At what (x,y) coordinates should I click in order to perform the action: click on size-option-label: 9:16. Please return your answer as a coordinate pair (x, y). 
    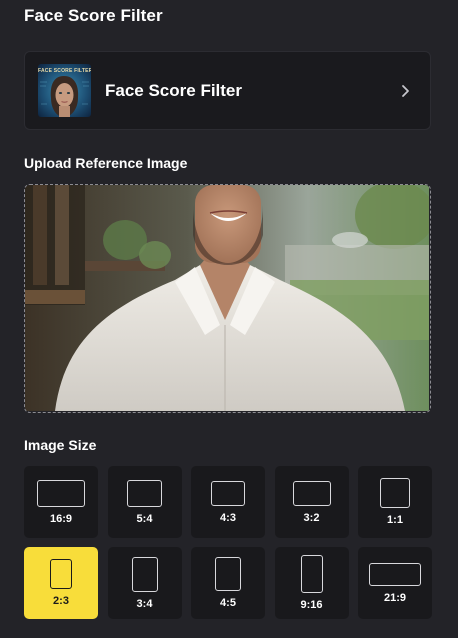
    Looking at the image, I should click on (311, 605).